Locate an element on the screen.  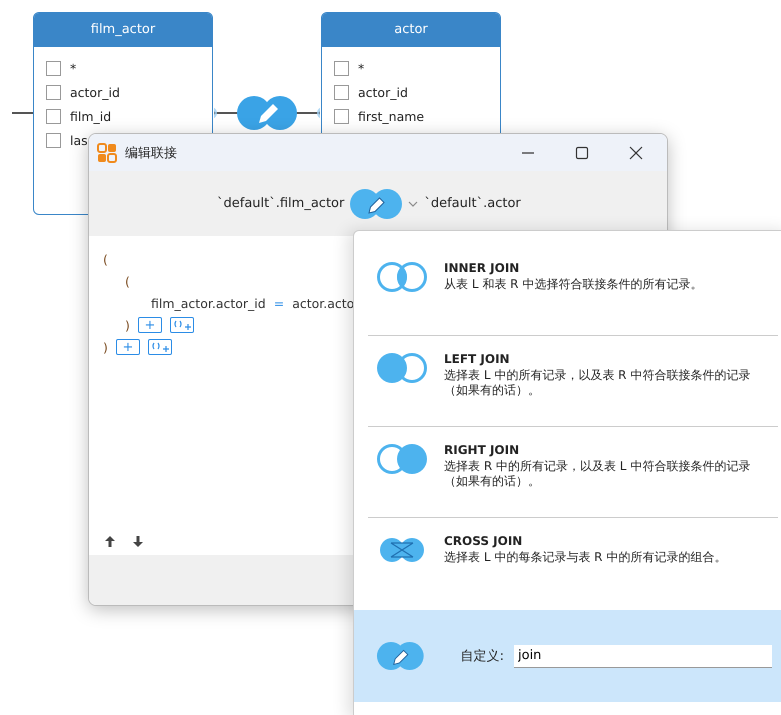
join-type-icon is located at coordinates (376, 203).